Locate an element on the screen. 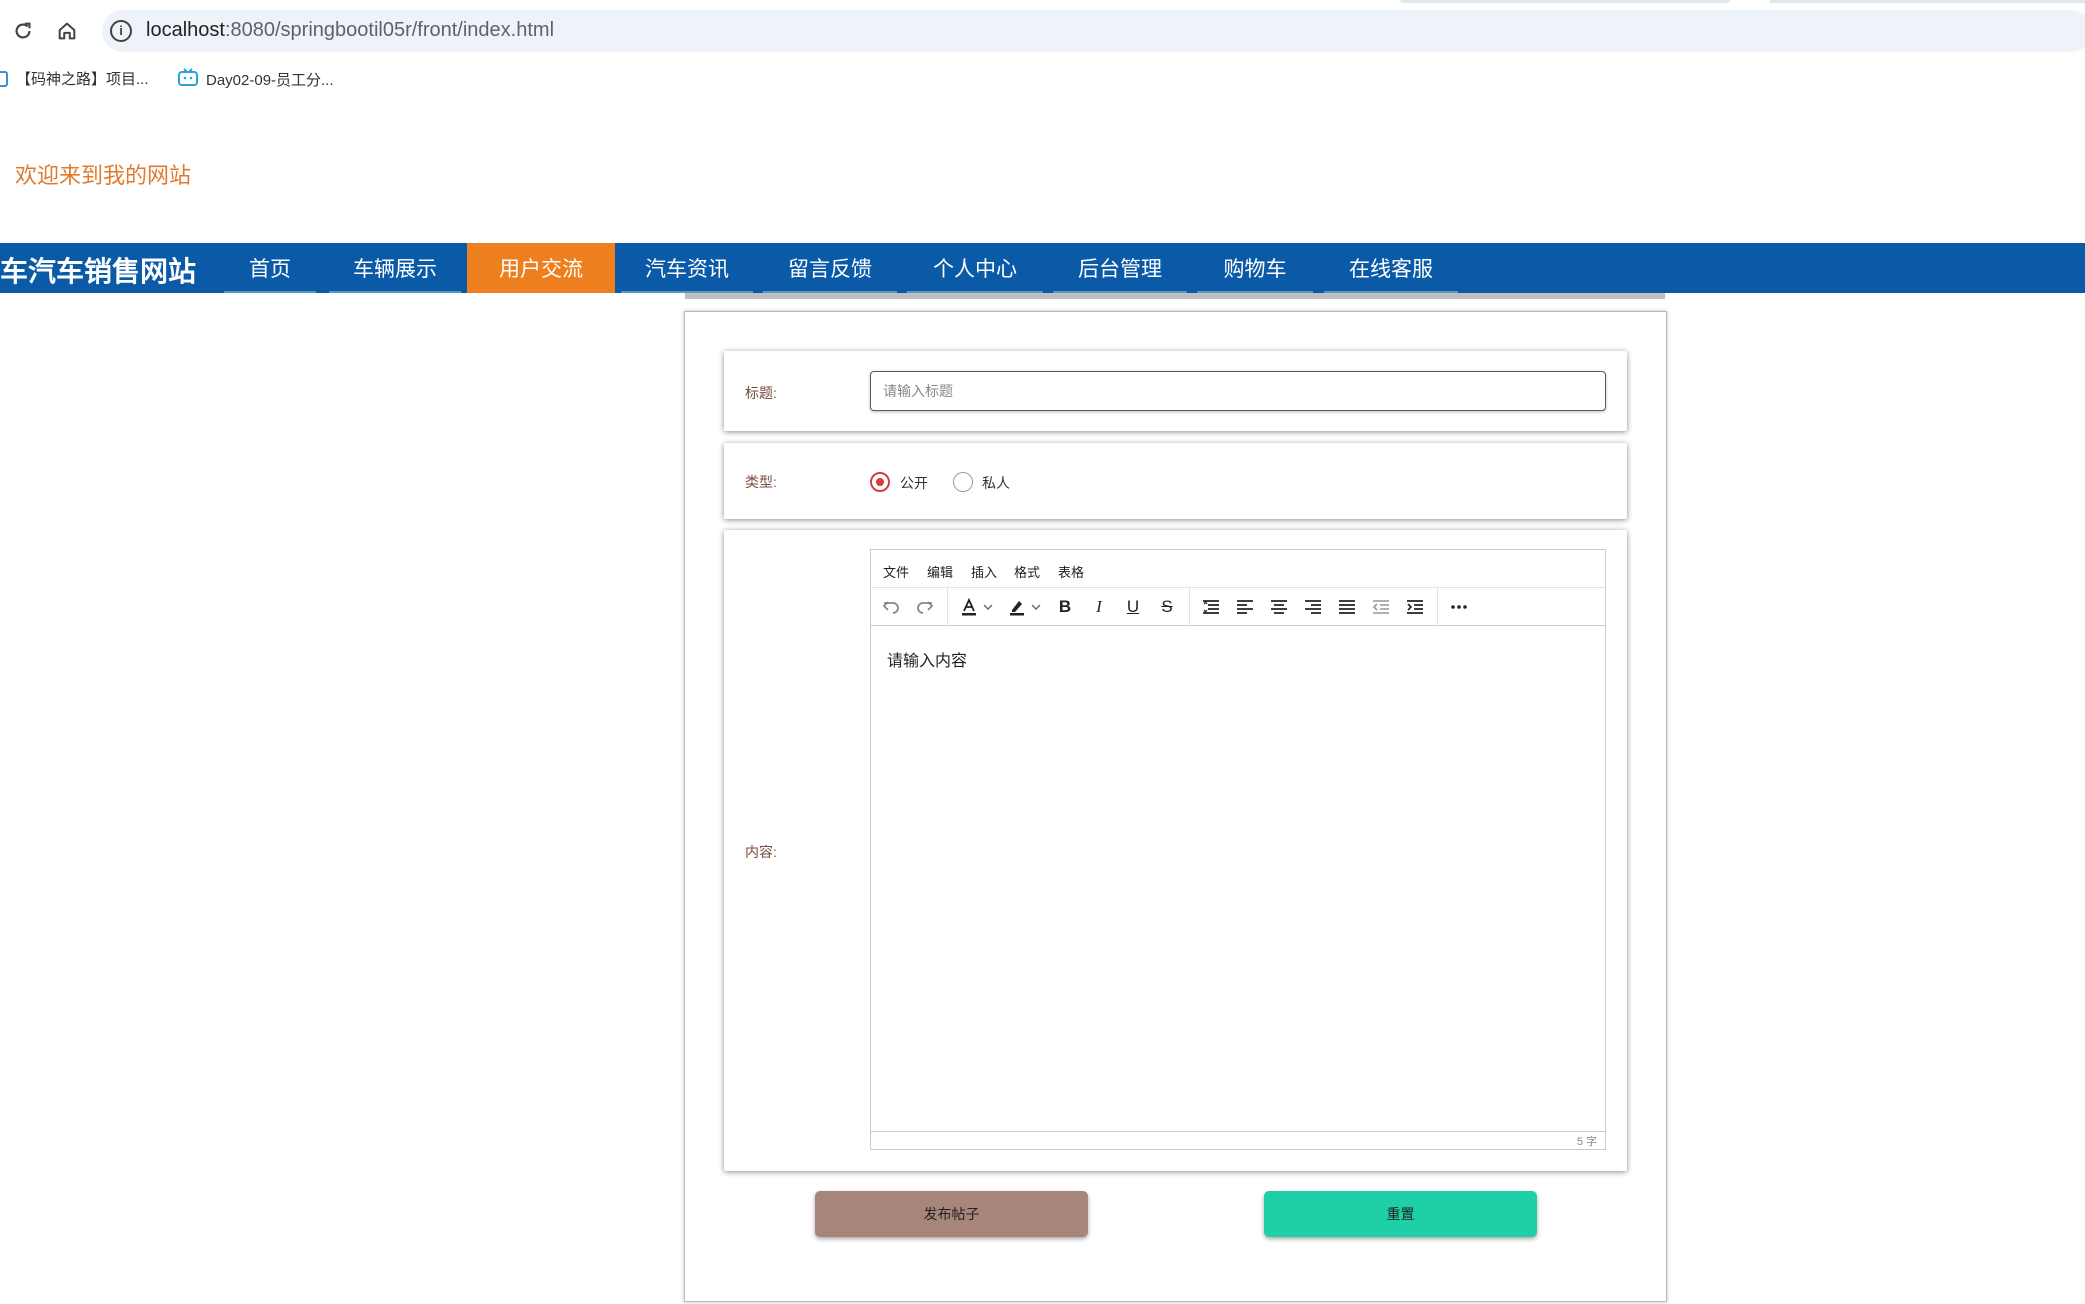 The image size is (2085, 1304). content-label: 内容: is located at coordinates (761, 852).